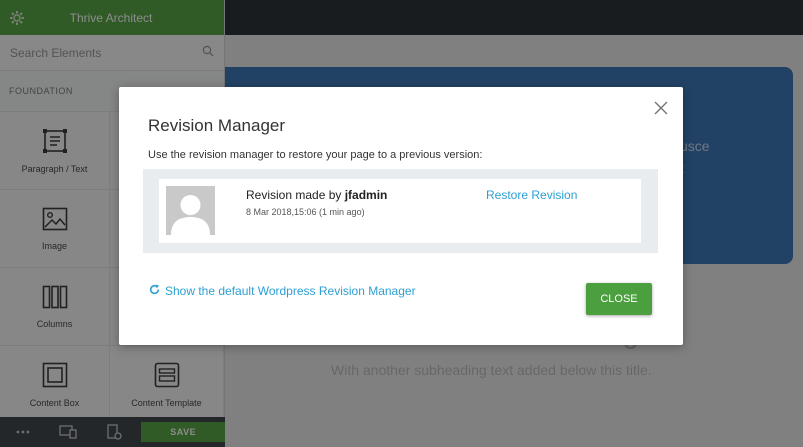 This screenshot has width=803, height=447. What do you see at coordinates (305, 212) in the screenshot?
I see `revision-date: 8 Mar 2018,15:06 (1 min ago)` at bounding box center [305, 212].